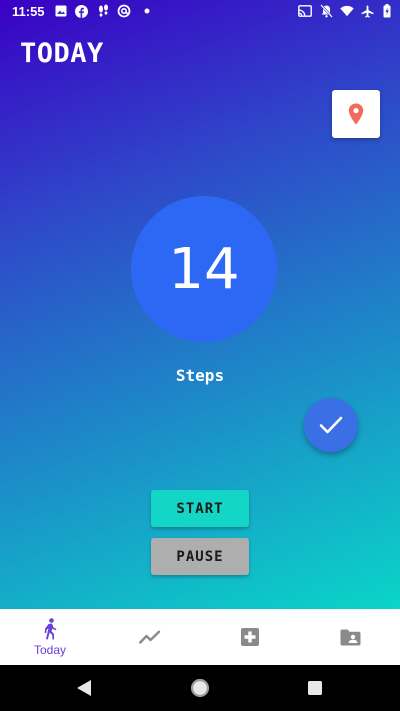 This screenshot has height=711, width=400. I want to click on check-icon, so click(331, 425).